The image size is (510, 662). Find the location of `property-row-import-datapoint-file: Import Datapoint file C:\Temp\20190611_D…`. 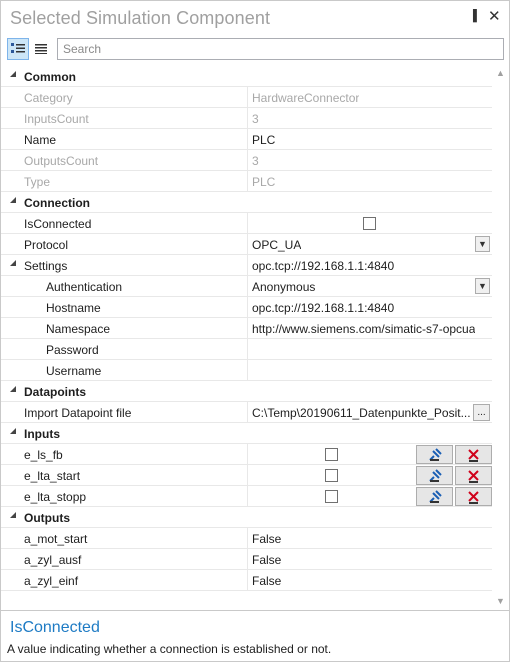

property-row-import-datapoint-file: Import Datapoint file C:\Temp\20190611_D… is located at coordinates (246, 412).